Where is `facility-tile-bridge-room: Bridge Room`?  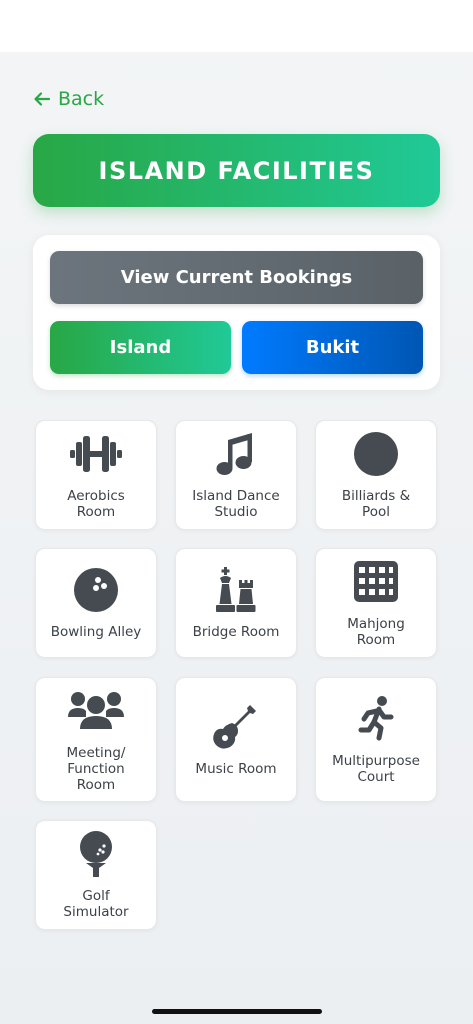
facility-tile-bridge-room: Bridge Room is located at coordinates (236, 603).